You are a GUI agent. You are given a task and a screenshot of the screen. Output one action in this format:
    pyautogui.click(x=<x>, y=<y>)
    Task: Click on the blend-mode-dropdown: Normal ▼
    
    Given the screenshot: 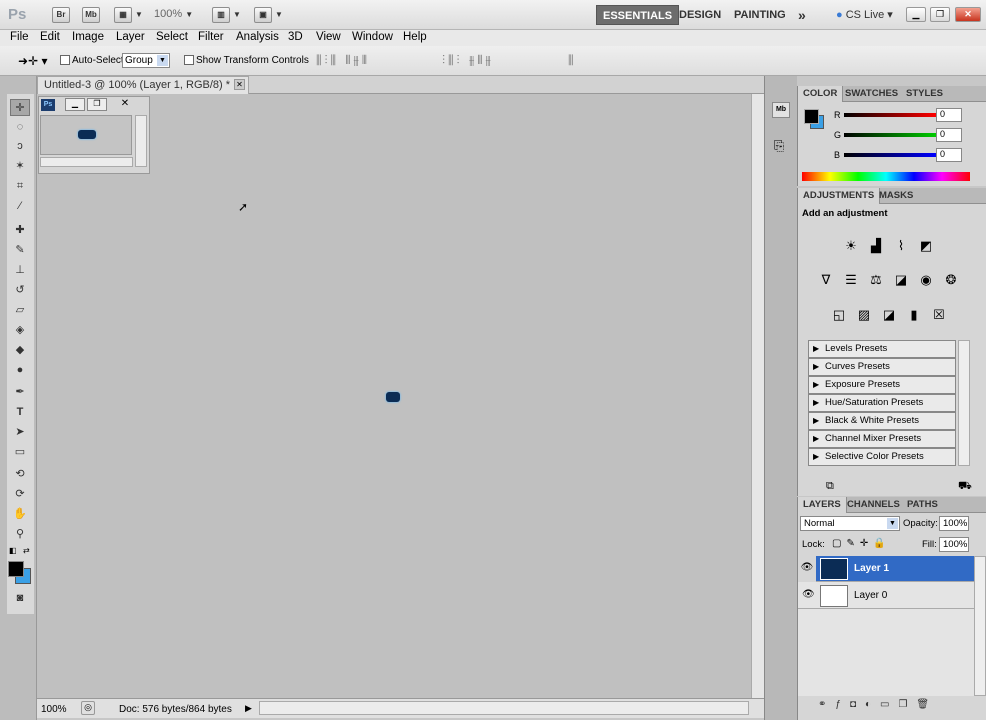 What is the action you would take?
    pyautogui.click(x=850, y=523)
    